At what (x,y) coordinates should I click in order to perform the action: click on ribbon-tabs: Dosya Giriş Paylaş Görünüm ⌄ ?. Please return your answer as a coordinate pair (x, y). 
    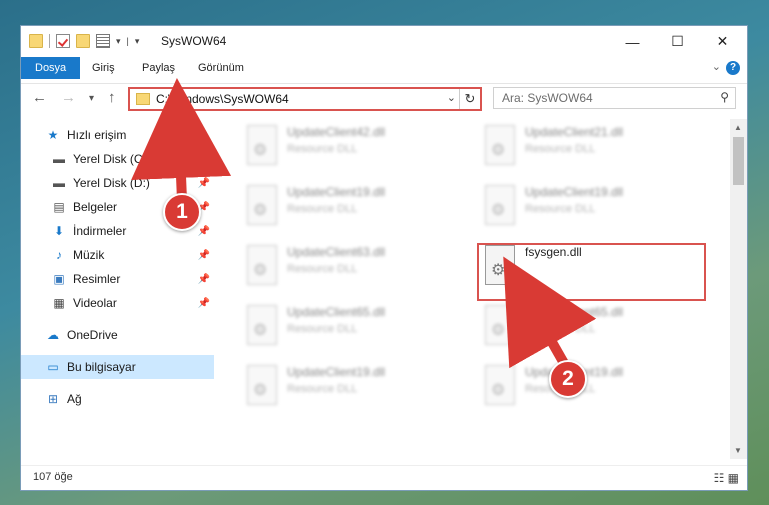
    Looking at the image, I should click on (384, 68).